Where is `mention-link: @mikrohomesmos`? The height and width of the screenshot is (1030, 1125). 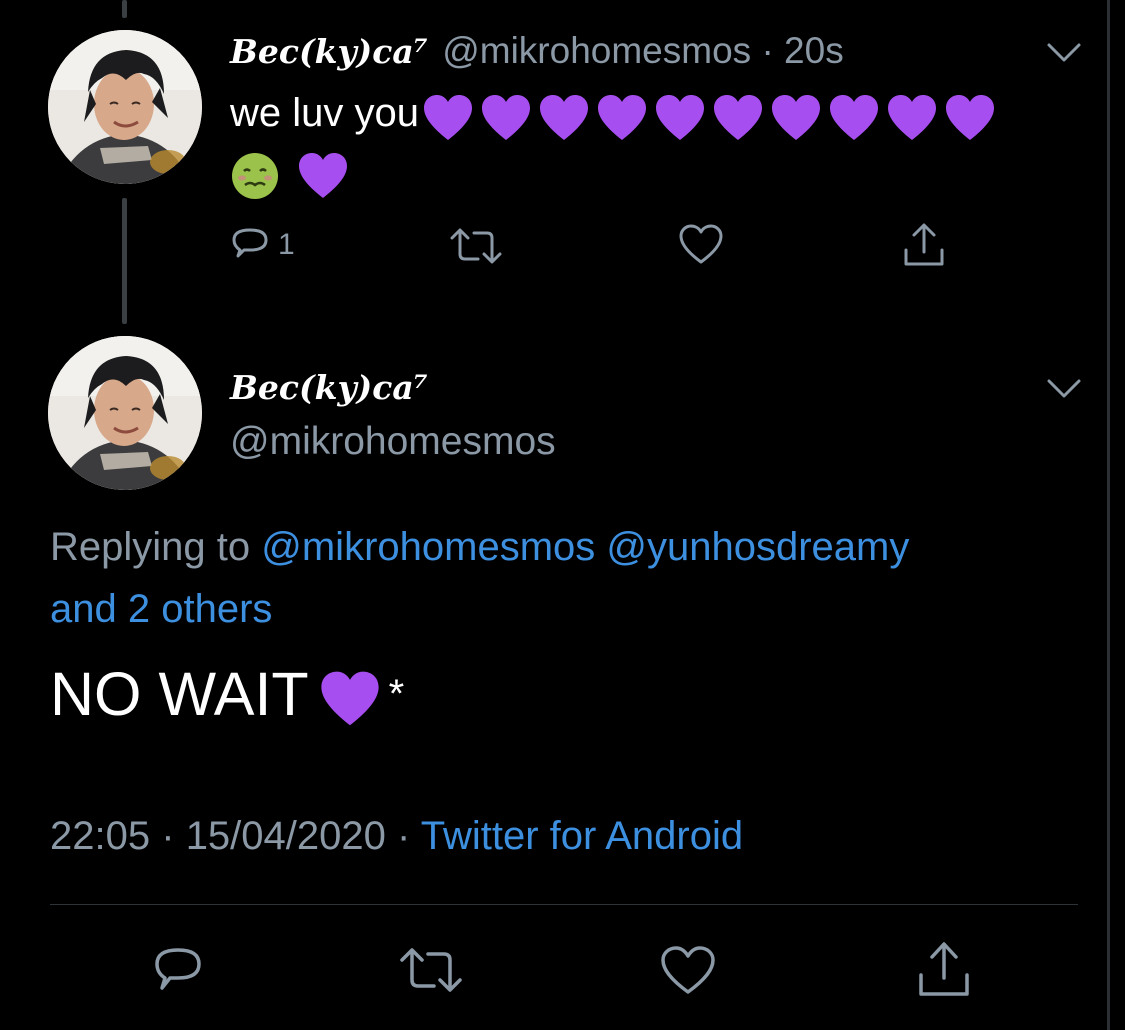 mention-link: @mikrohomesmos is located at coordinates (428, 547).